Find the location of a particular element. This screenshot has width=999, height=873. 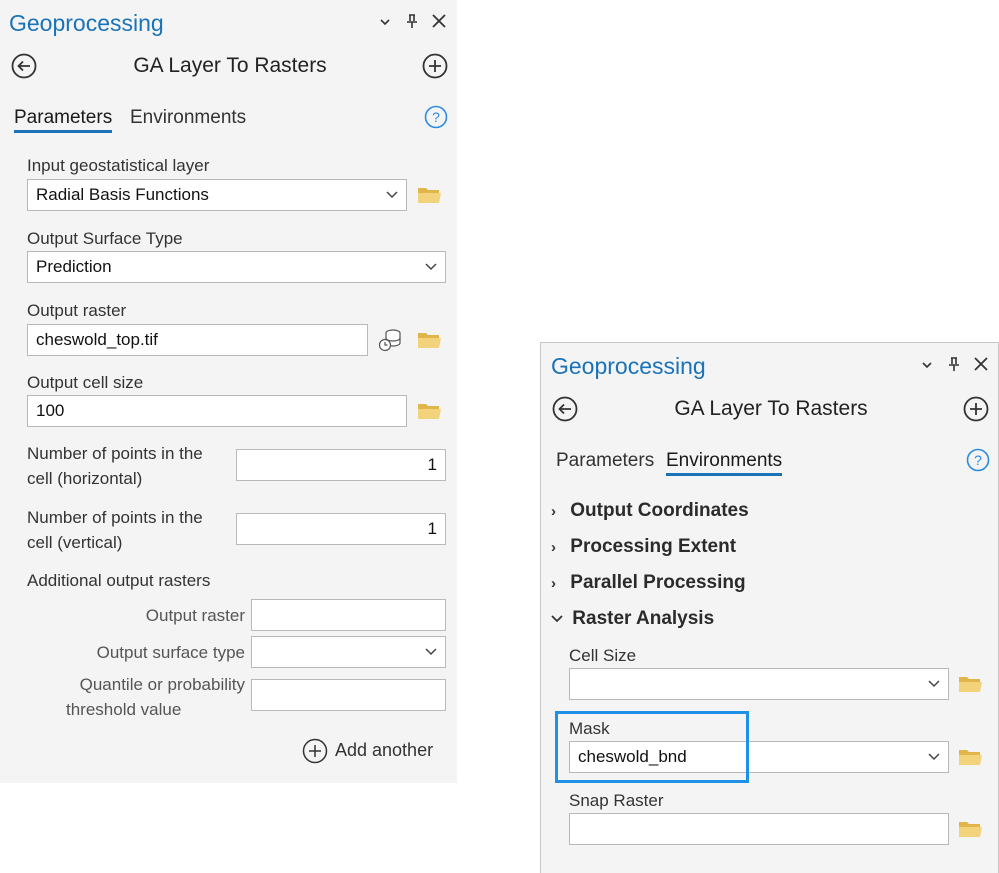

additional-output-raster-input is located at coordinates (348, 615).